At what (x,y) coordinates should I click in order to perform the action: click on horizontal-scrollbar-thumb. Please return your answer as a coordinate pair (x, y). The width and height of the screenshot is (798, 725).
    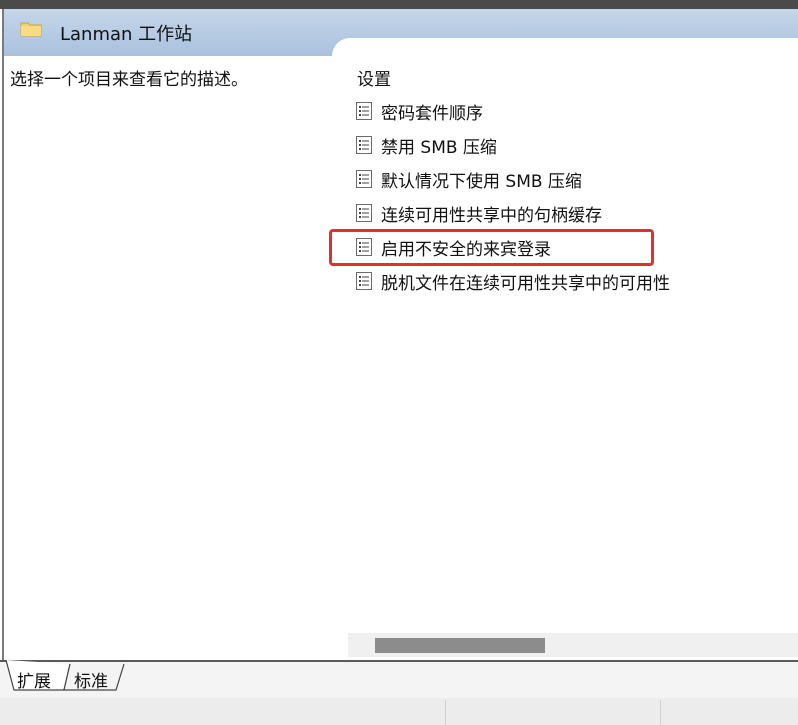
    Looking at the image, I should click on (460, 645).